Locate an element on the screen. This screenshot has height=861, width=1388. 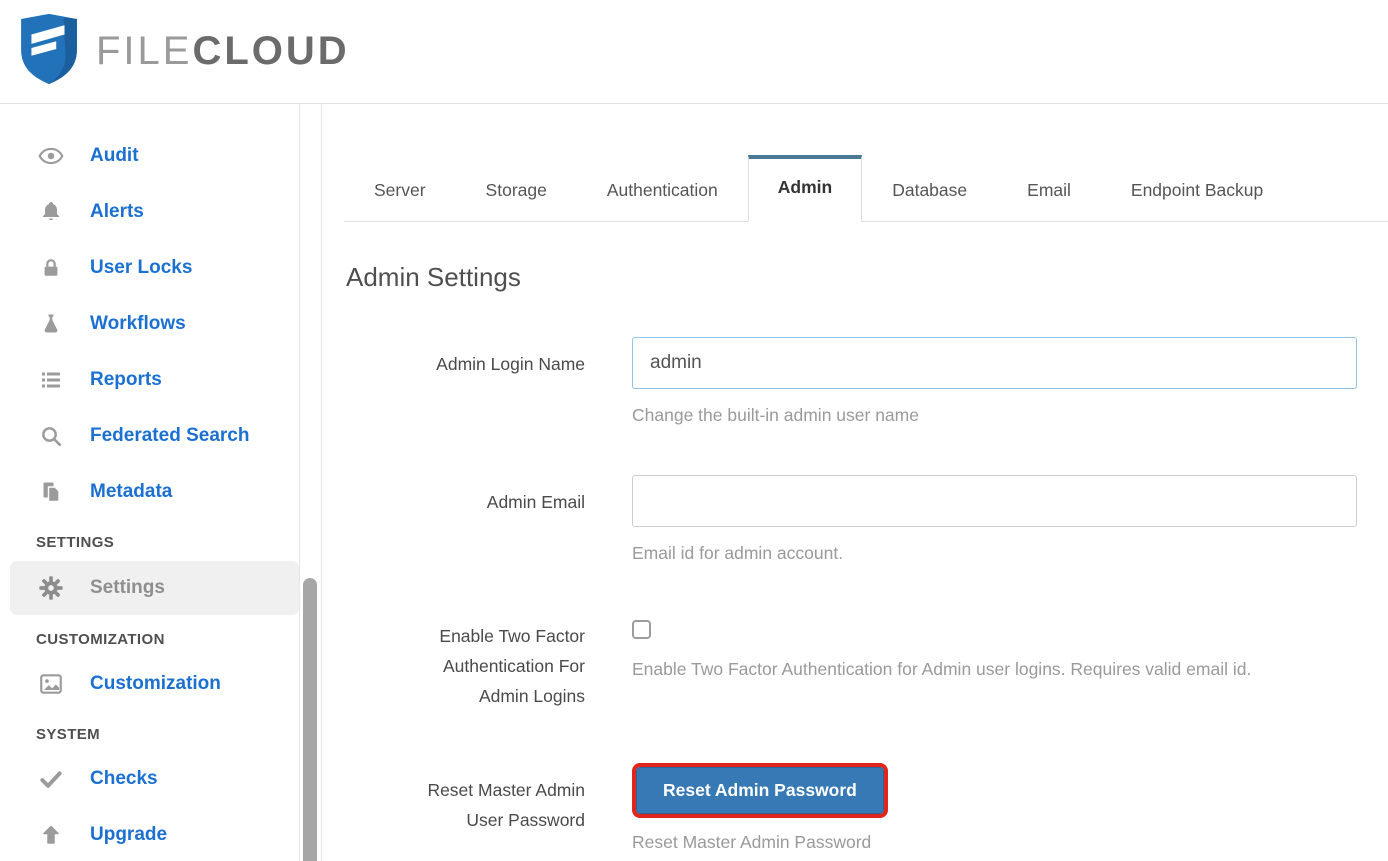
sidebar-item-label: Checks is located at coordinates (124, 778).